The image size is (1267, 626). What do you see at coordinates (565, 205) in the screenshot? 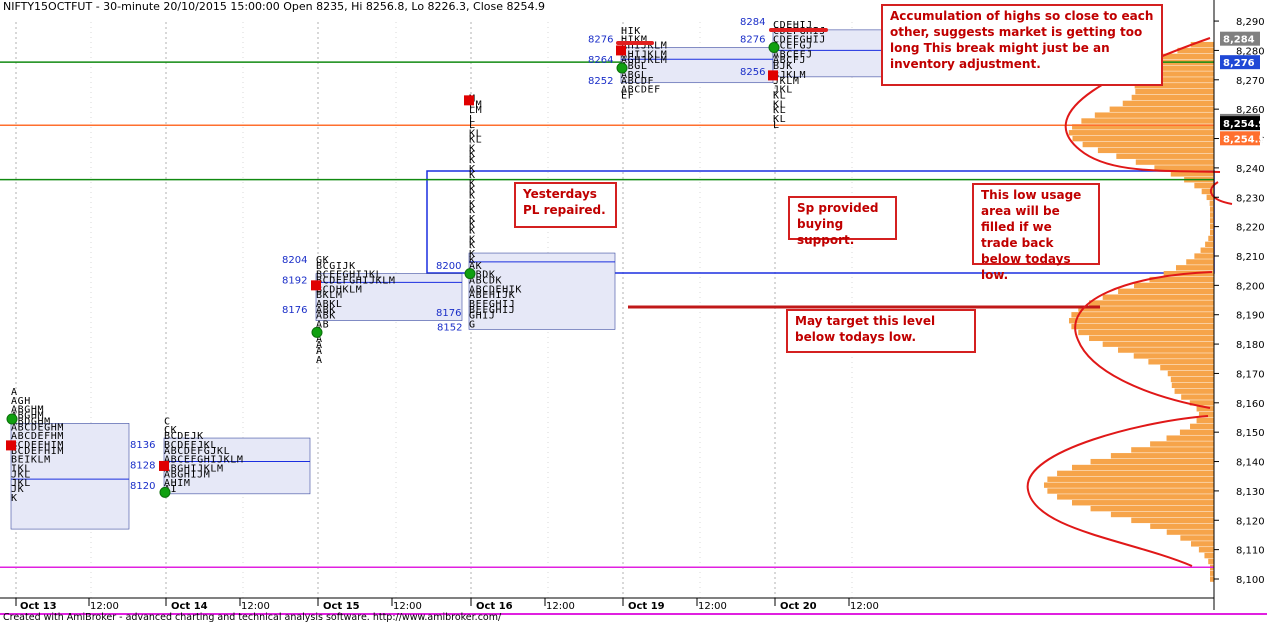
I see `annotation-yesterday-pl: Yesterdays PL repaired.` at bounding box center [565, 205].